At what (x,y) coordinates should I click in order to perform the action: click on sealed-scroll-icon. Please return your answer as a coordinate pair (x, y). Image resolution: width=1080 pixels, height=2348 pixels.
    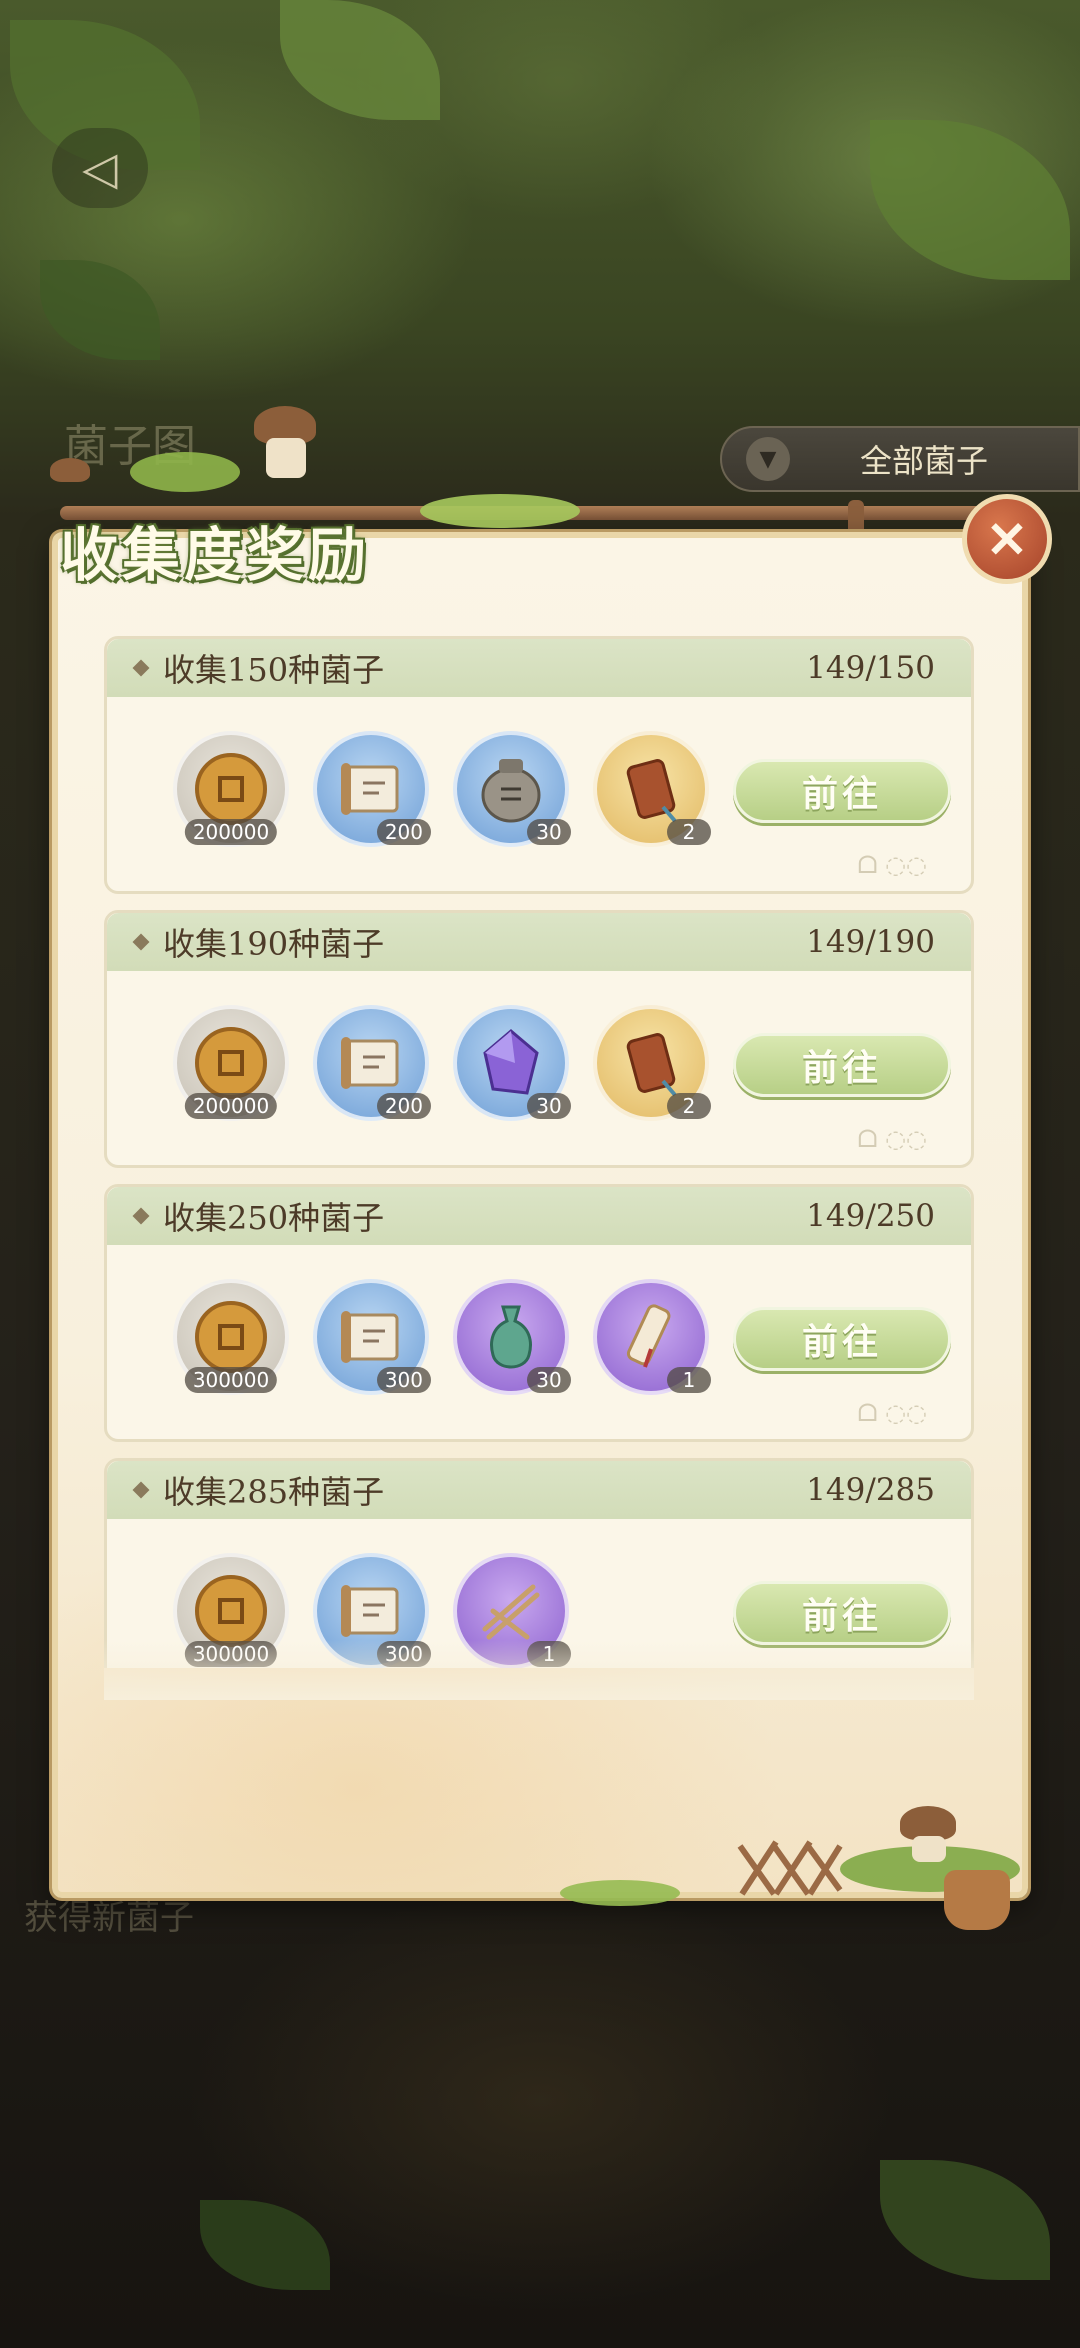
    Looking at the image, I should click on (648, 1336).